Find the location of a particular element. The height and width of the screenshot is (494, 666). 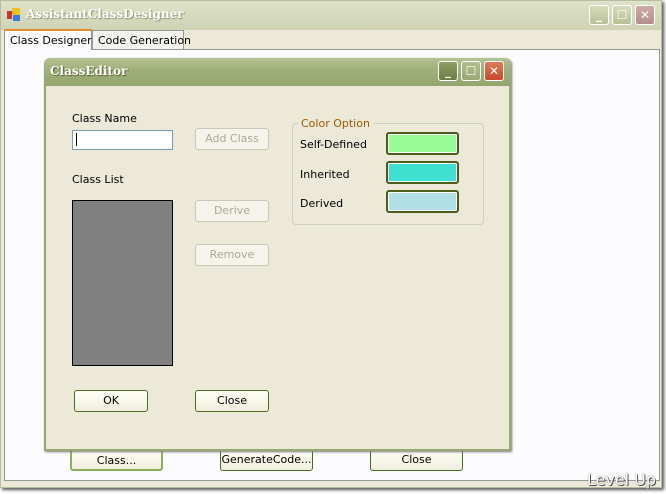

derived-color-button is located at coordinates (422, 201).